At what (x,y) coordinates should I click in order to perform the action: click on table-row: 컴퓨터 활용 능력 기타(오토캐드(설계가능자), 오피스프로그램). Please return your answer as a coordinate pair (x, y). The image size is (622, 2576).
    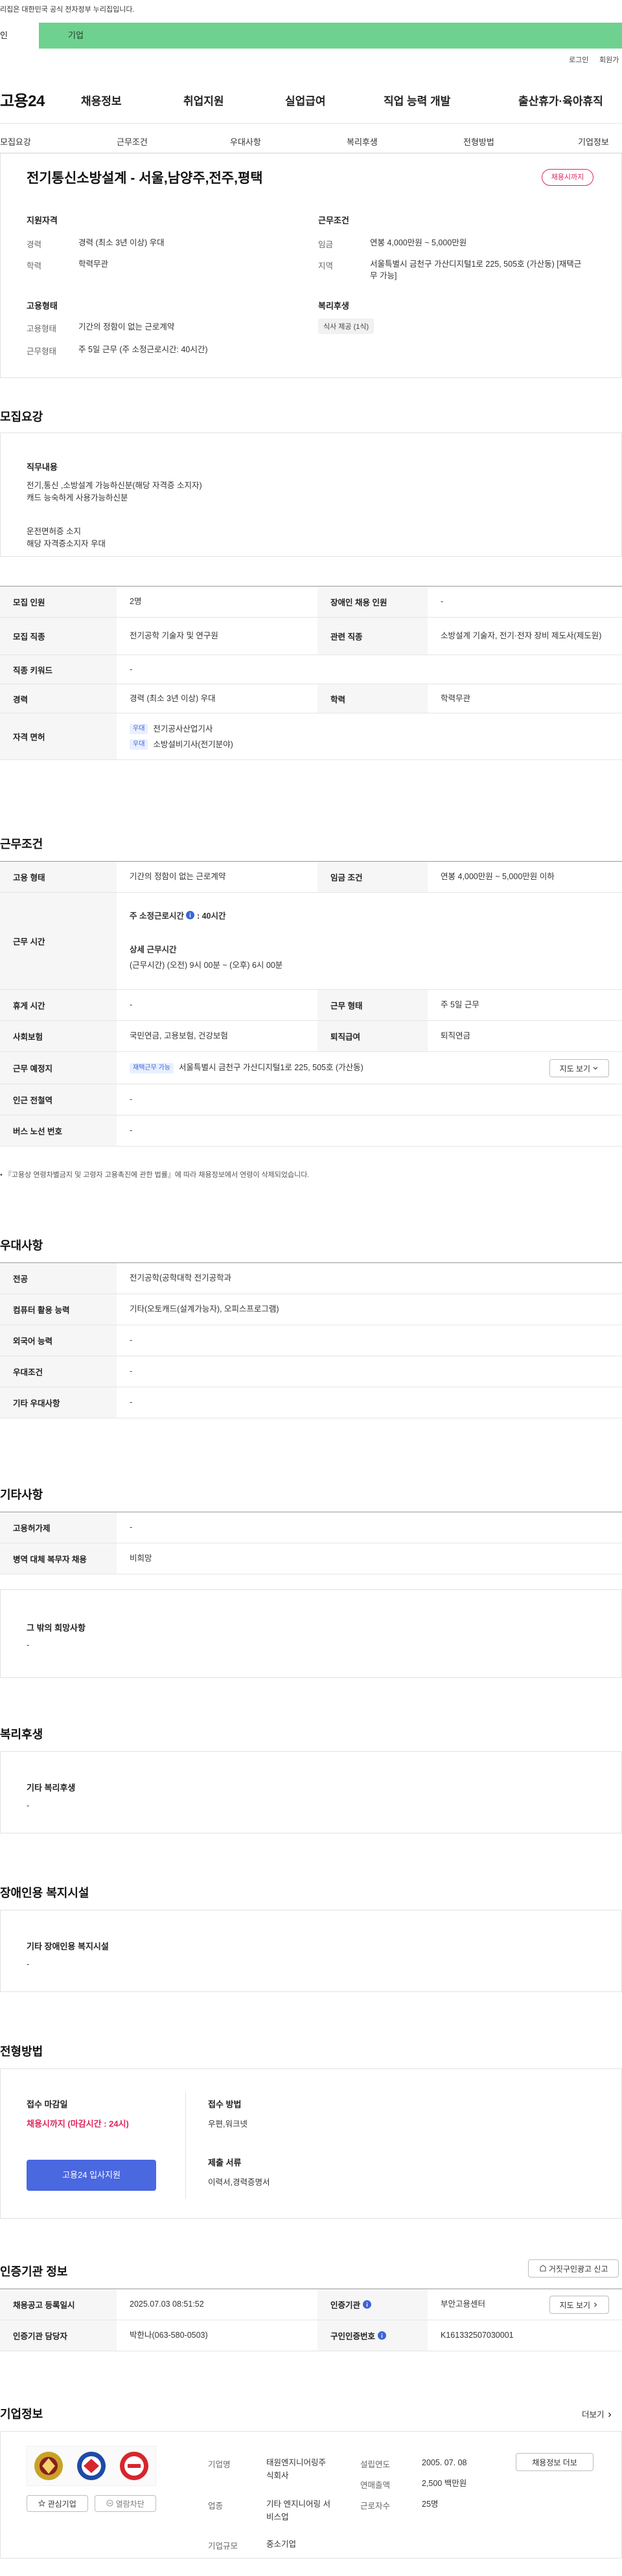
    Looking at the image, I should click on (311, 1309).